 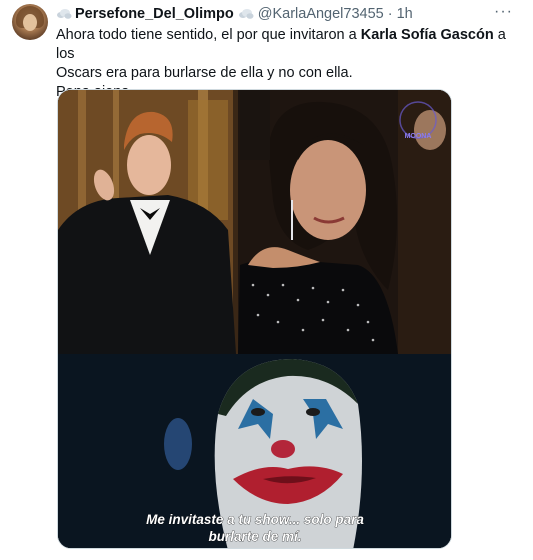 I want to click on meme-subtitle-line-2: burlarte de mí., so click(x=254, y=536).